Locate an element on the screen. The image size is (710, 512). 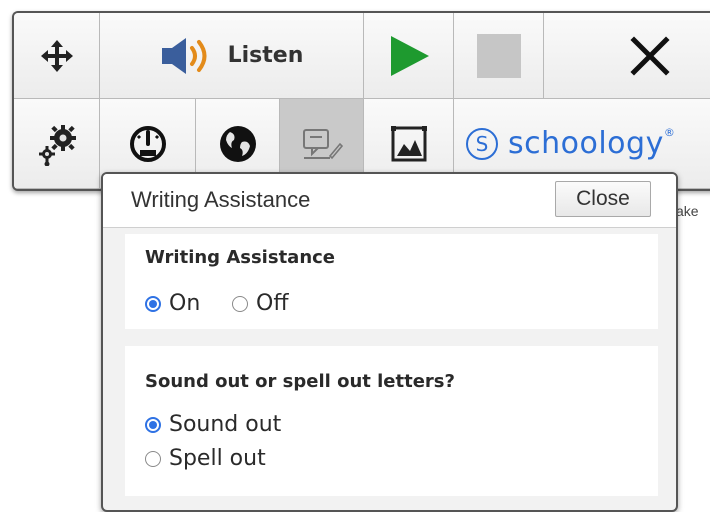
close-icon is located at coordinates (650, 55).